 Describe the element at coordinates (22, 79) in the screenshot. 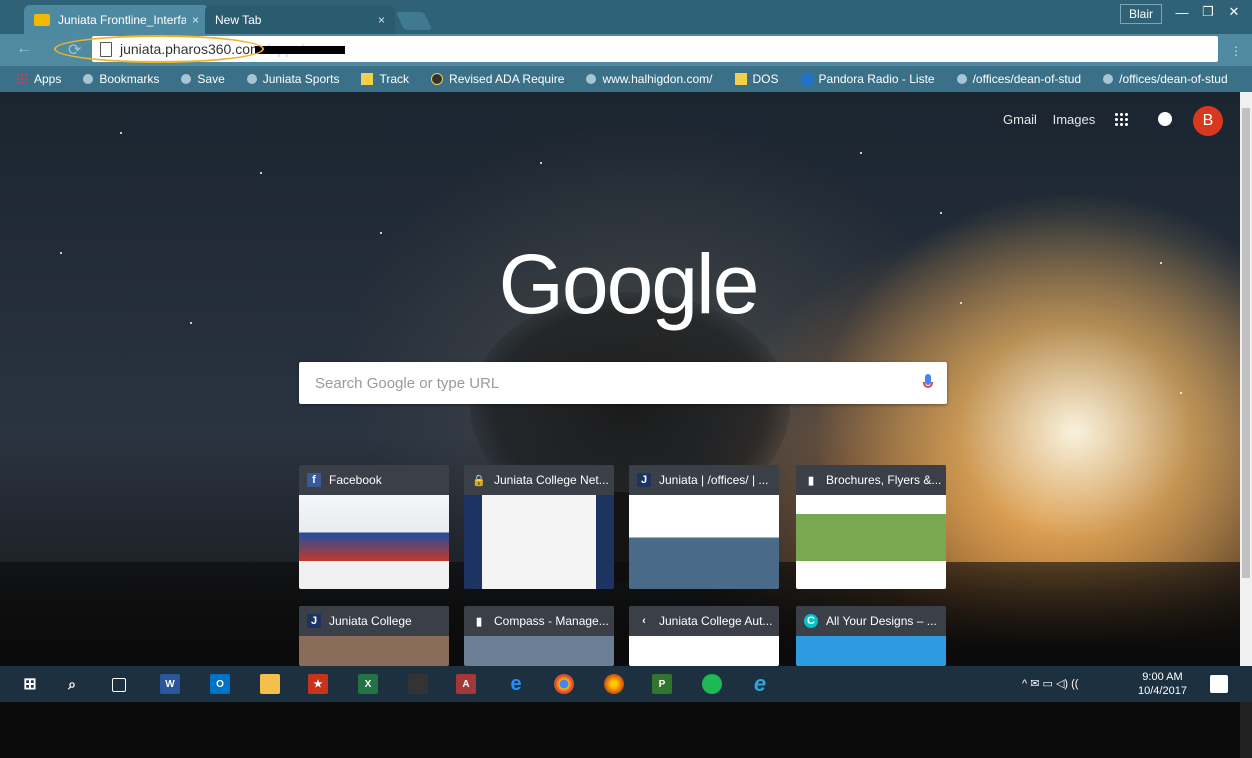

I see `apps-icon` at that location.